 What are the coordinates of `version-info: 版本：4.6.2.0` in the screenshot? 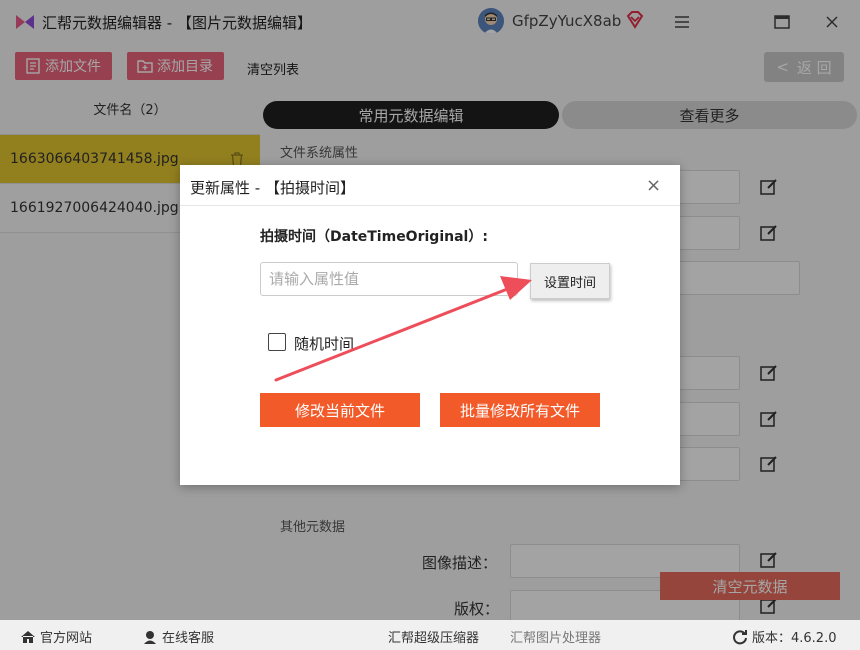 It's located at (784, 636).